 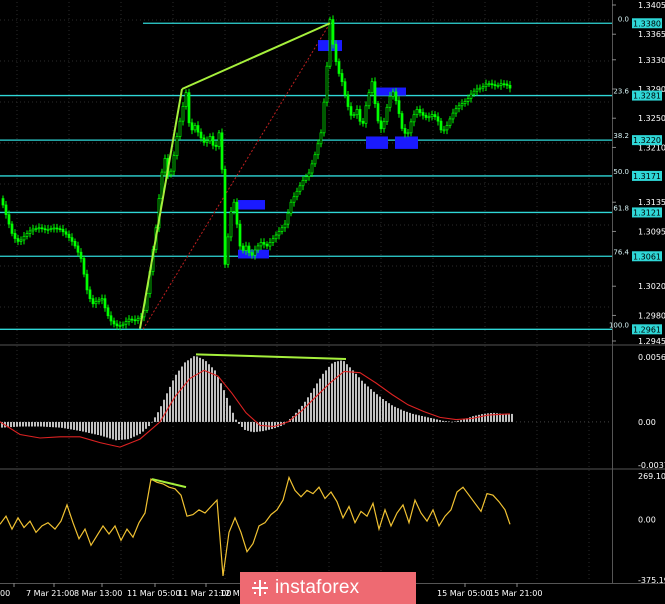 I want to click on fib-price-tag-label: 1.3121, so click(x=647, y=212).